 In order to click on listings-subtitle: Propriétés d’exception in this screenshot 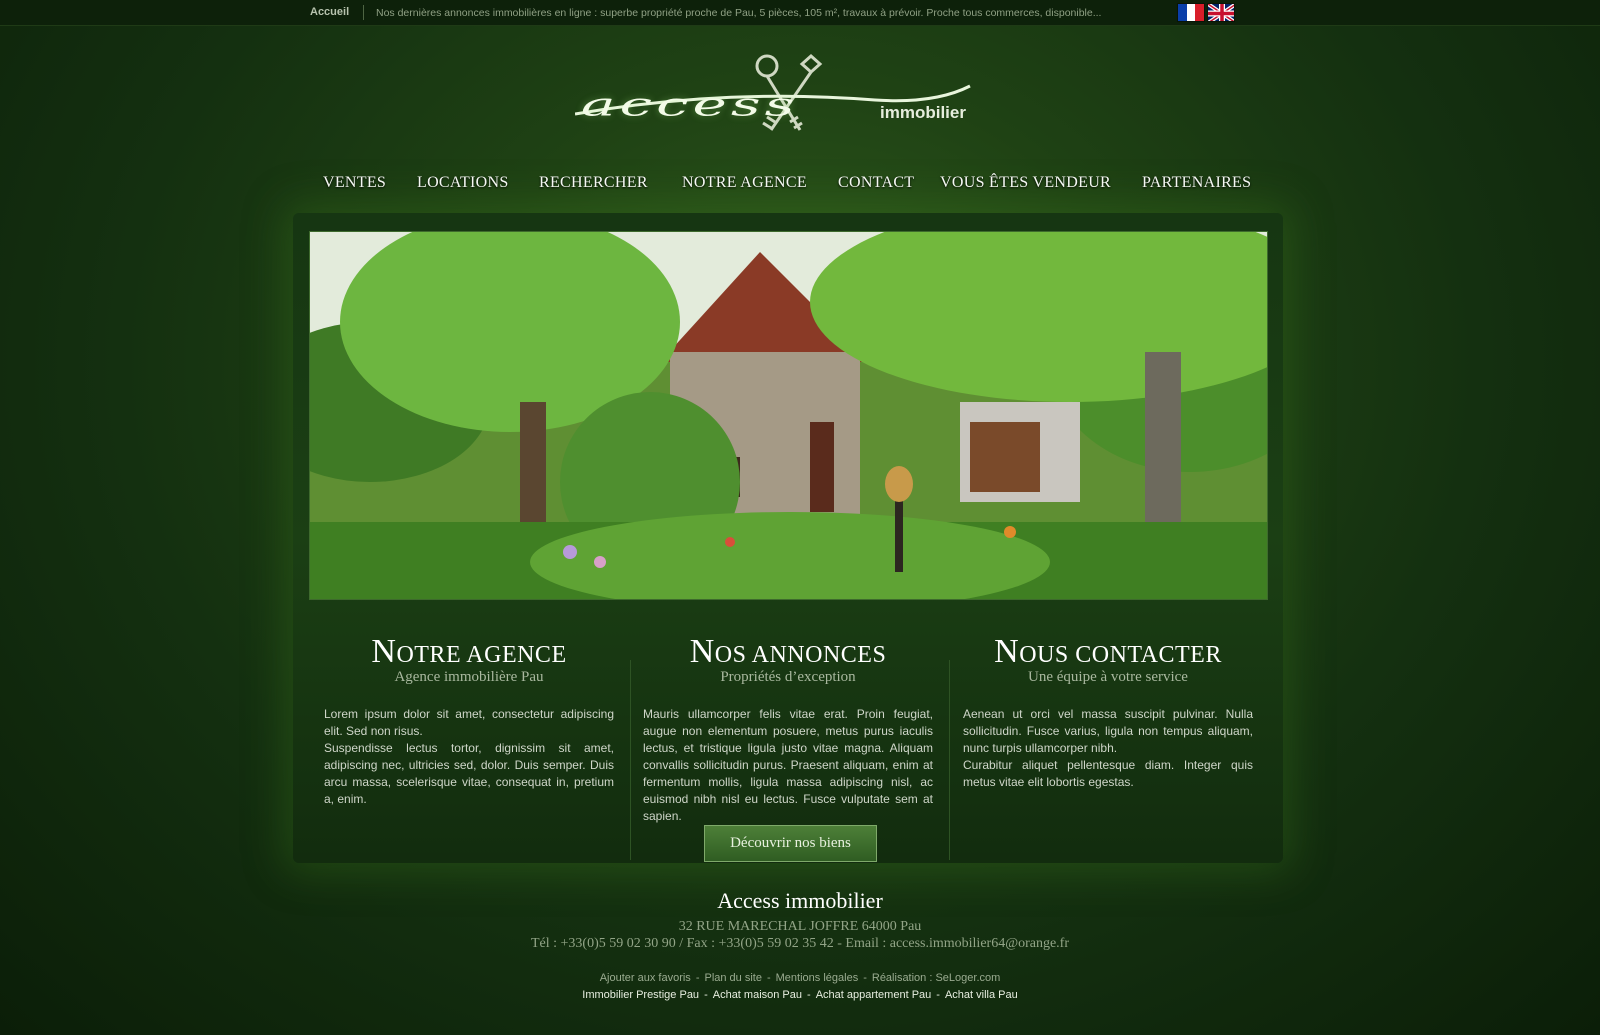, I will do `click(788, 677)`.